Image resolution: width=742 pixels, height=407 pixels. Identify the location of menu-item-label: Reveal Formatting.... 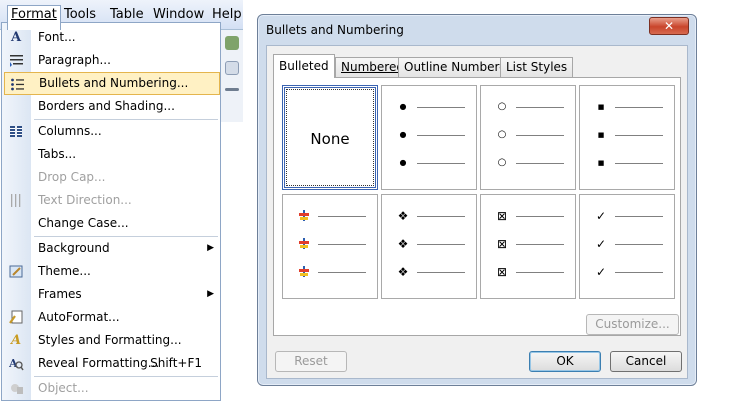
(99, 363).